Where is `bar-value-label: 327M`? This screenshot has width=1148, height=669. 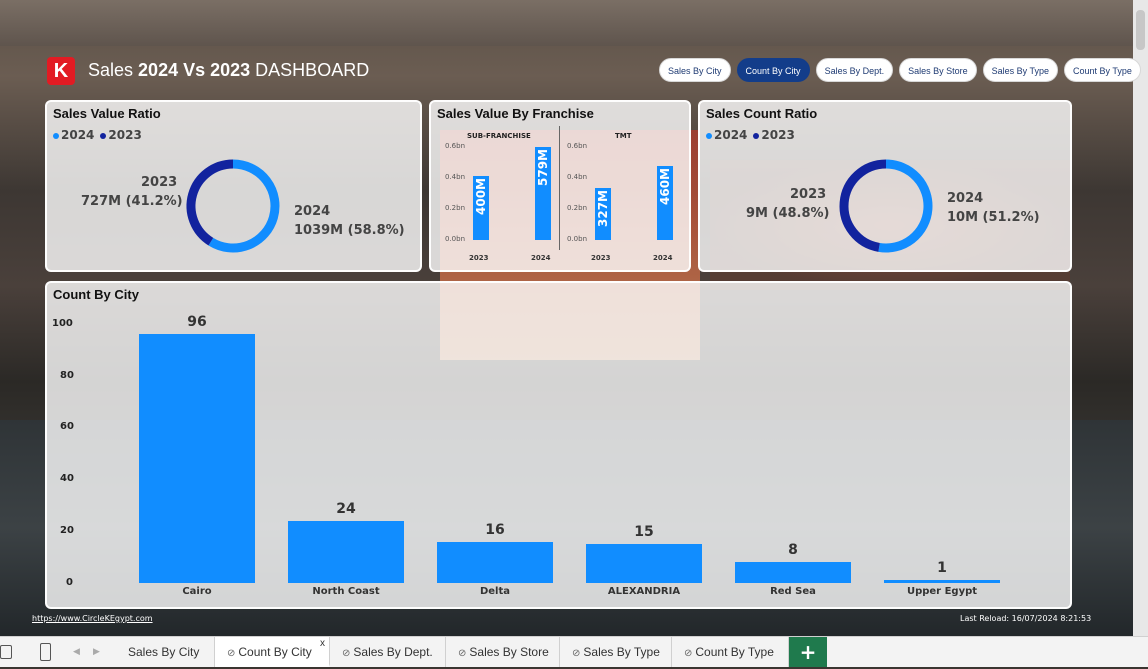 bar-value-label: 327M is located at coordinates (603, 208).